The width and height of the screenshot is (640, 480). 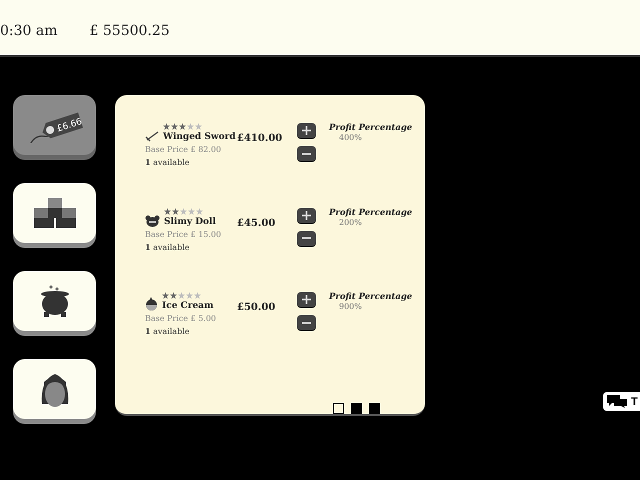 What do you see at coordinates (190, 221) in the screenshot?
I see `product-name: Slimy Doll` at bounding box center [190, 221].